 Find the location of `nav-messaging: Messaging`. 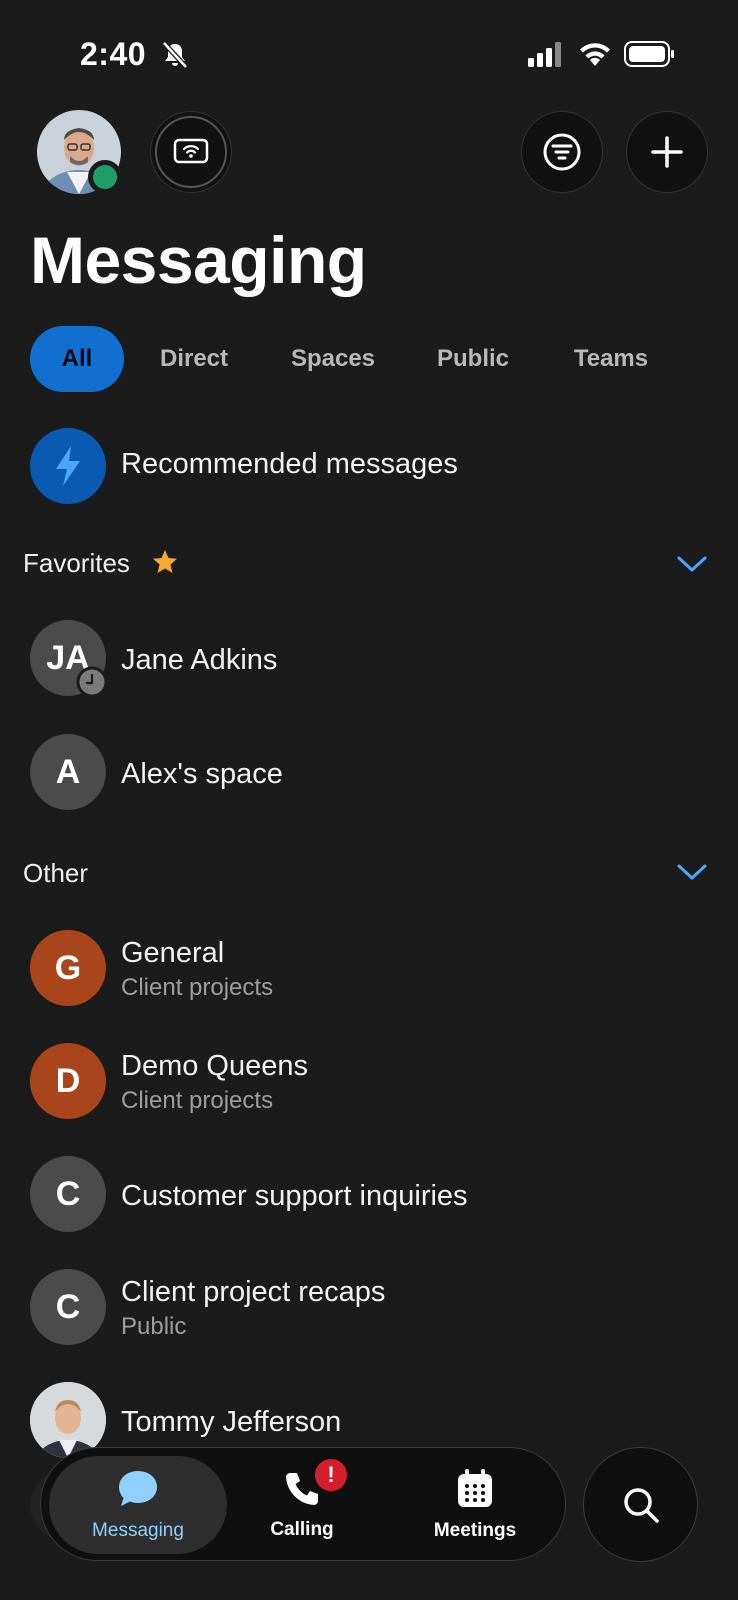

nav-messaging: Messaging is located at coordinates (138, 1505).